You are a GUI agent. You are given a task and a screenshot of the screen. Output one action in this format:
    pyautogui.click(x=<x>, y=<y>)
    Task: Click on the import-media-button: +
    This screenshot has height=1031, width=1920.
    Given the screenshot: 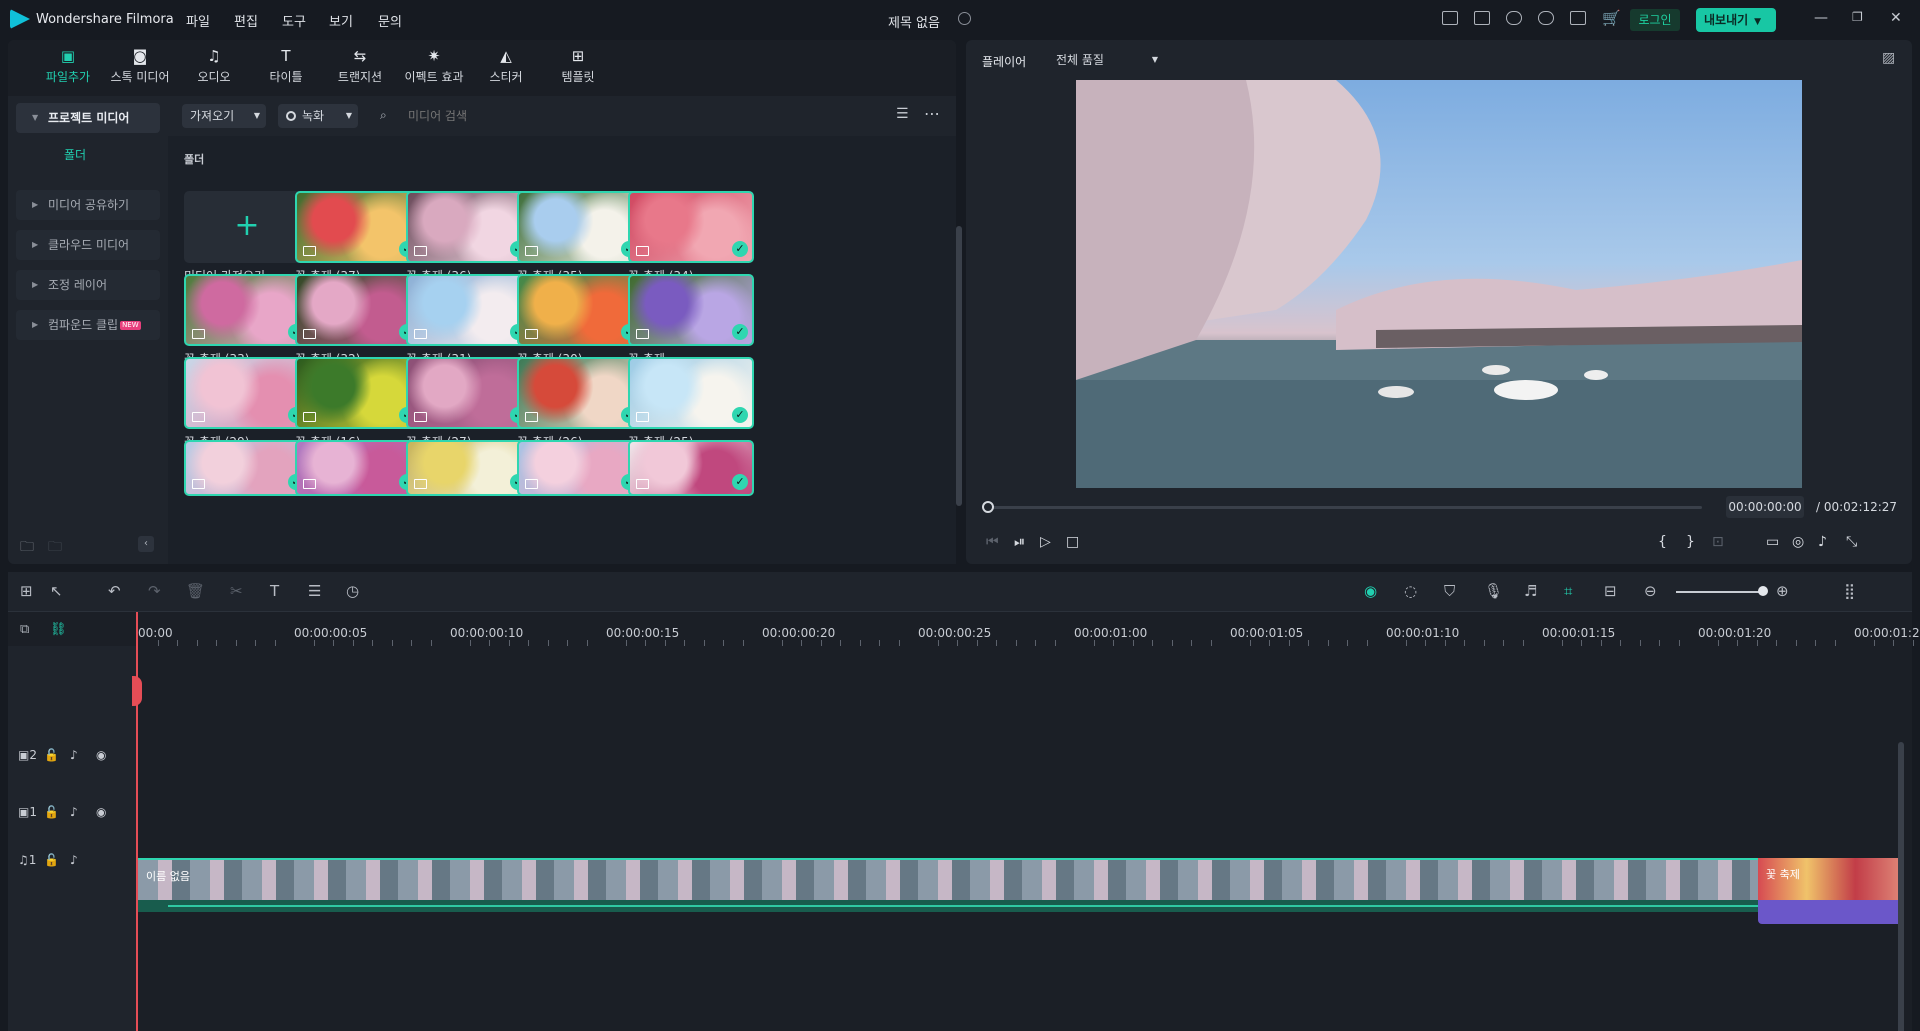 What is the action you would take?
    pyautogui.click(x=247, y=227)
    